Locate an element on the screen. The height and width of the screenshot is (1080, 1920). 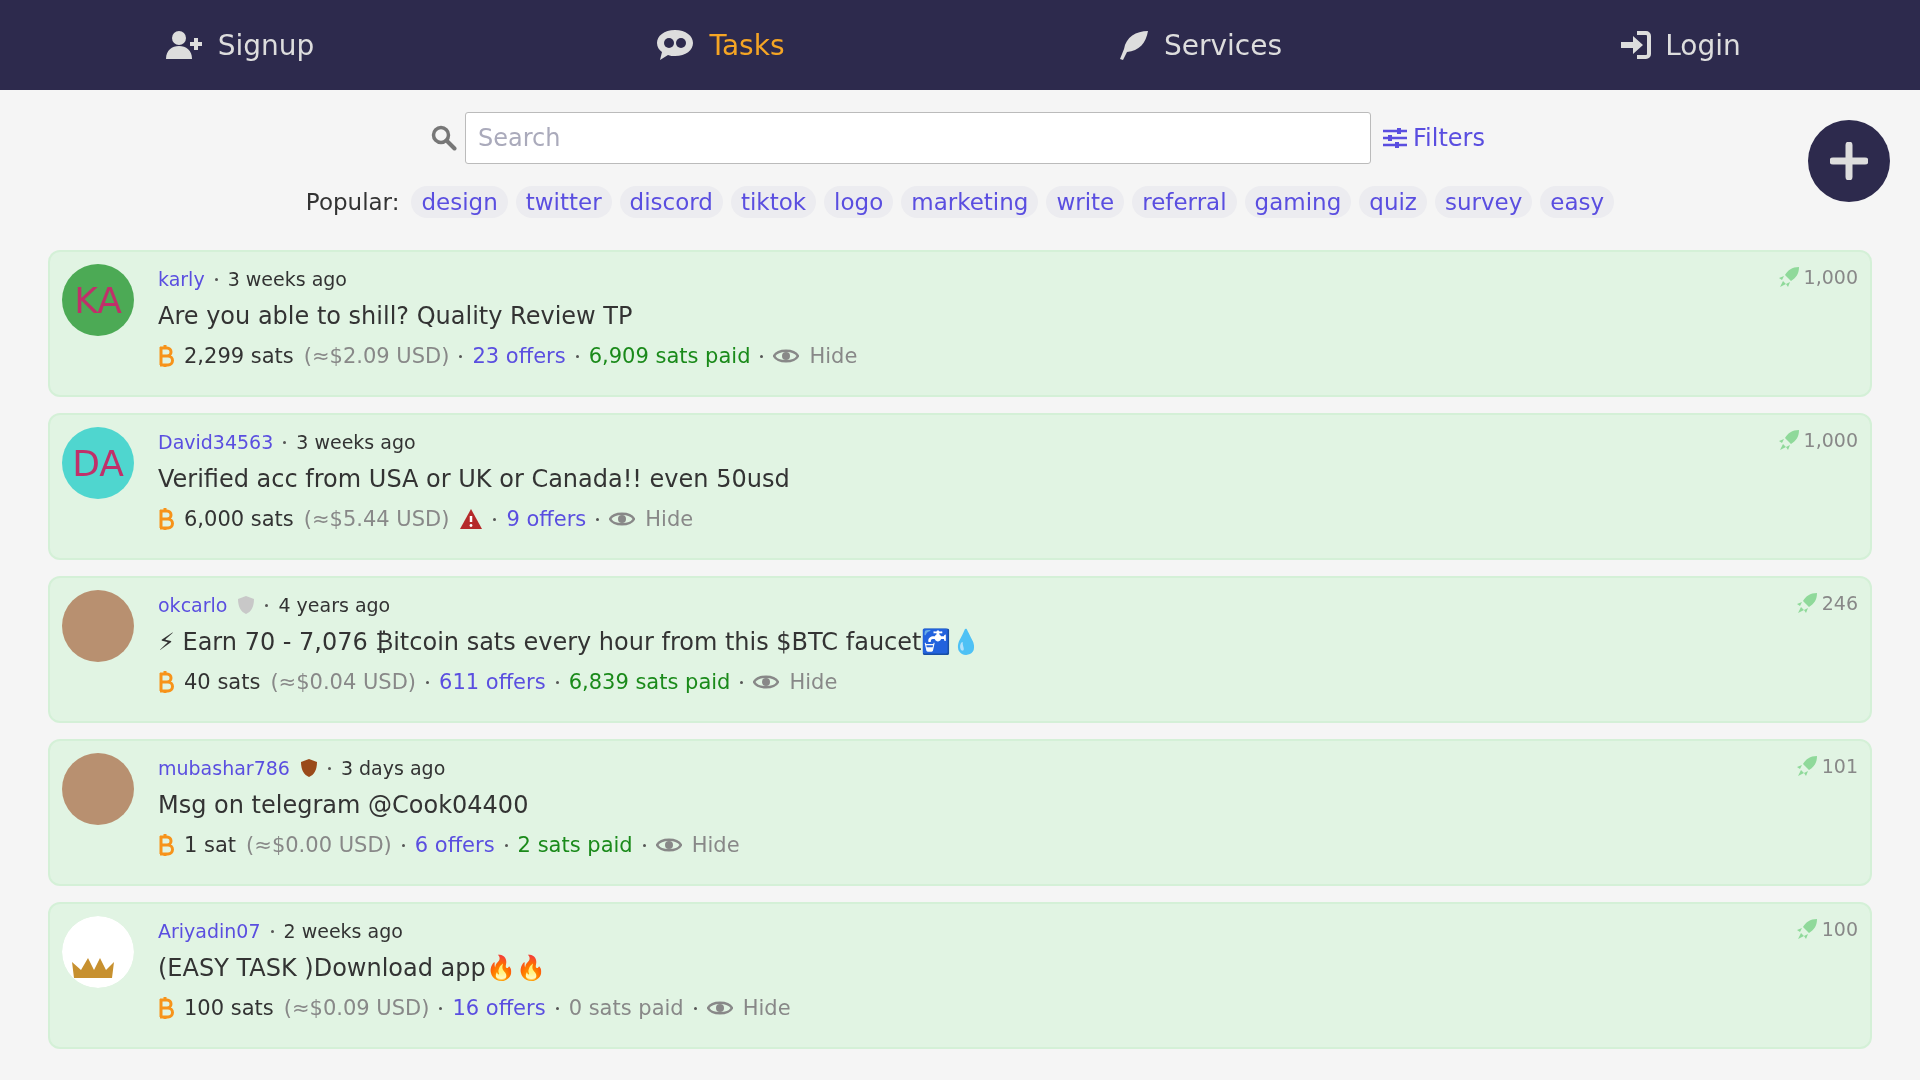
usd-value: (≈$2.09 USD) is located at coordinates (376, 356).